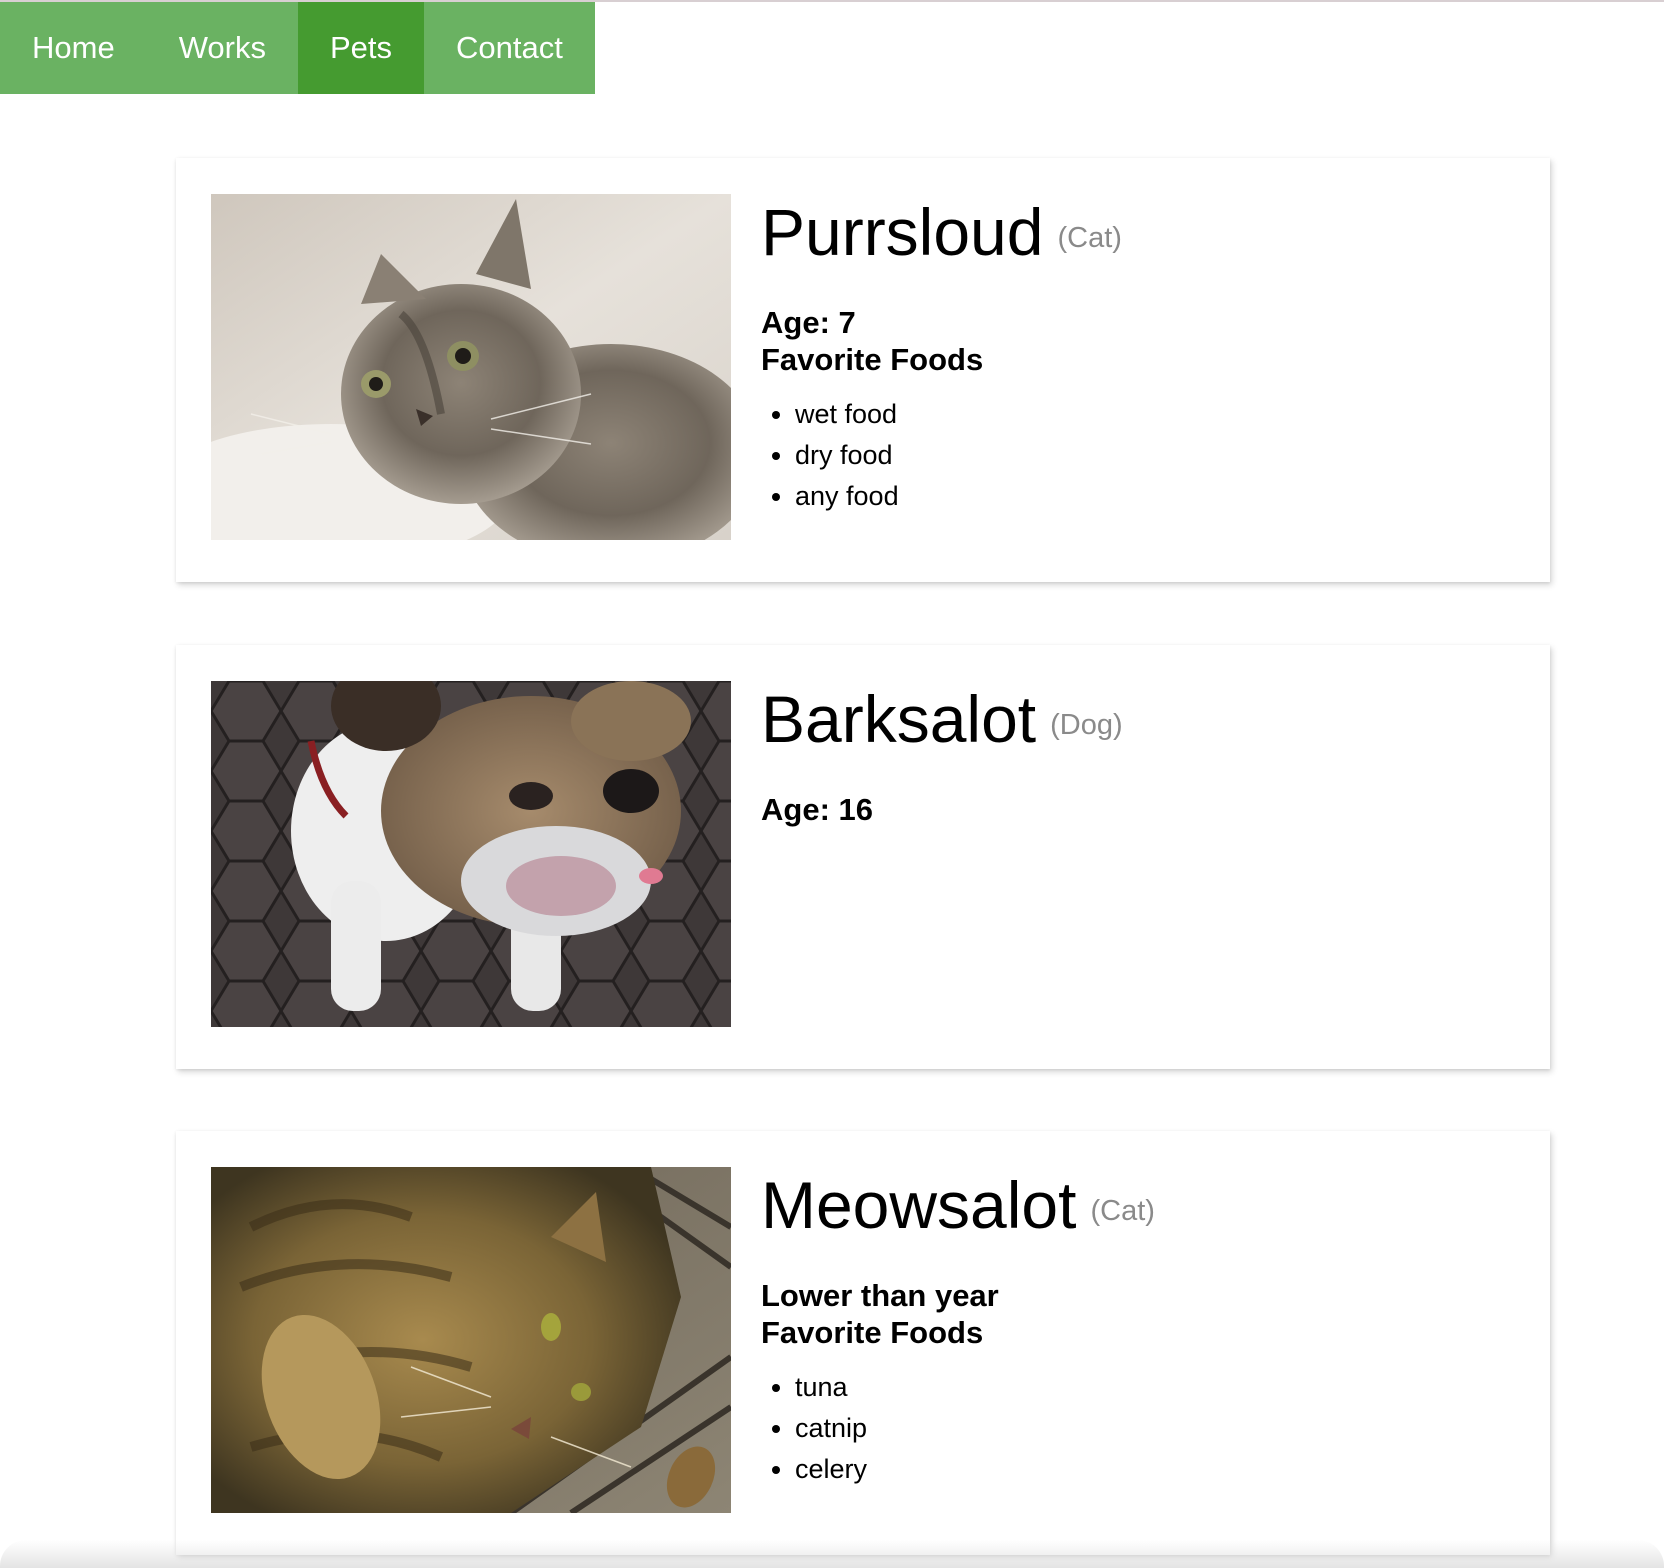  What do you see at coordinates (1162, 496) in the screenshot?
I see `list-item: any food` at bounding box center [1162, 496].